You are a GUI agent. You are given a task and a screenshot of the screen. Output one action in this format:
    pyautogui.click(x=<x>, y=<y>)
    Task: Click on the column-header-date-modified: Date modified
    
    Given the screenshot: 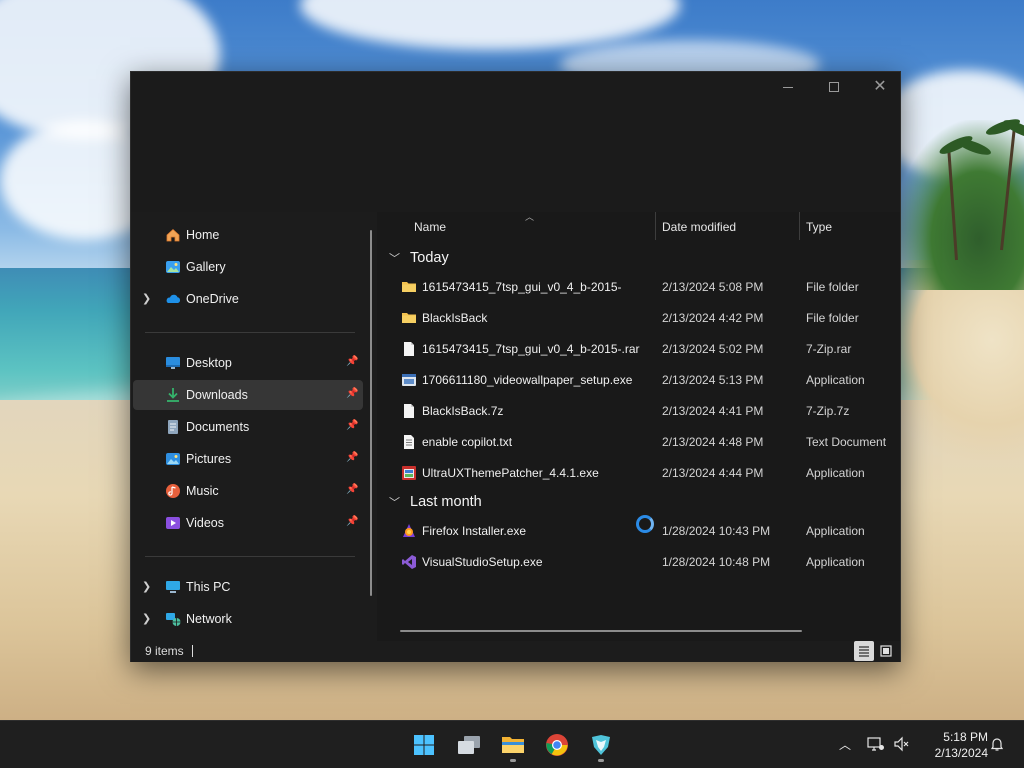 What is the action you would take?
    pyautogui.click(x=699, y=227)
    